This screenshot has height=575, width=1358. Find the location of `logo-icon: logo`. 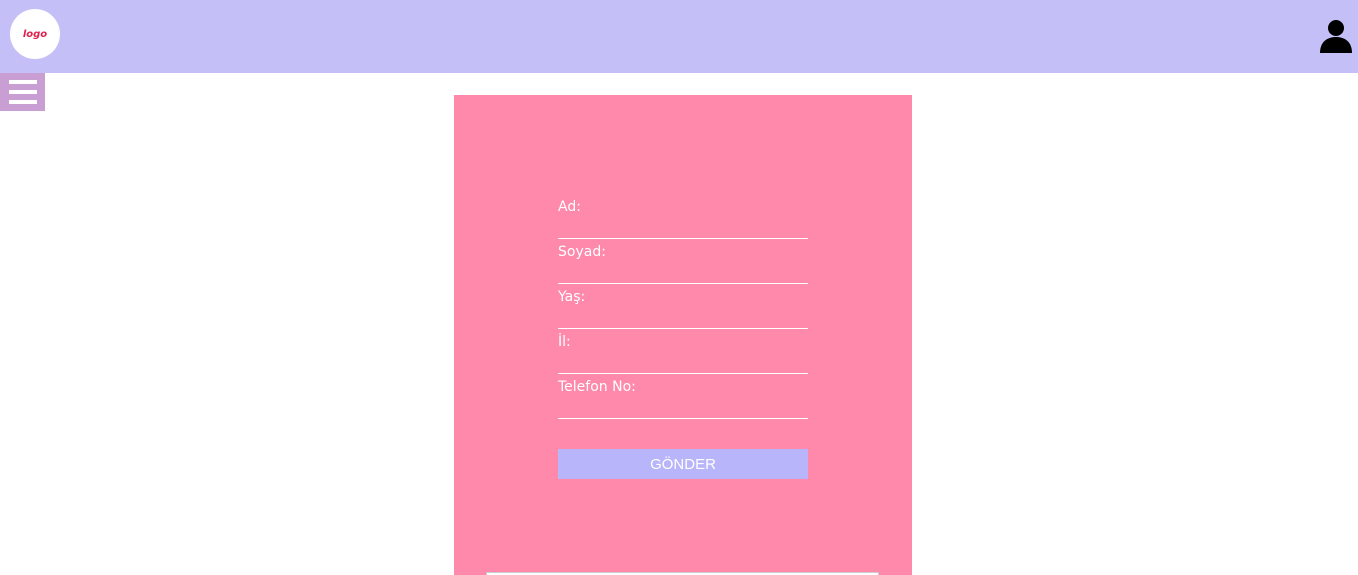

logo-icon: logo is located at coordinates (35, 34).